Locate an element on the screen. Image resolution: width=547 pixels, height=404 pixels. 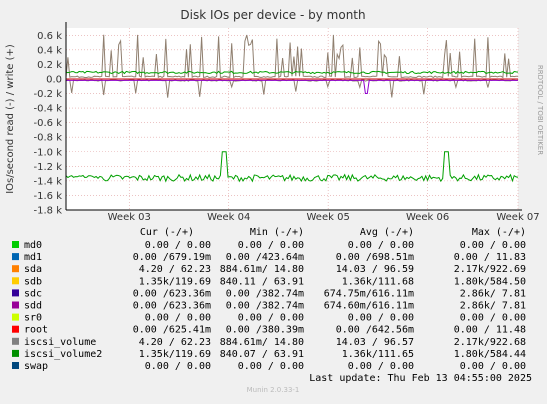
legend-name: sdd is located at coordinates (33, 306).